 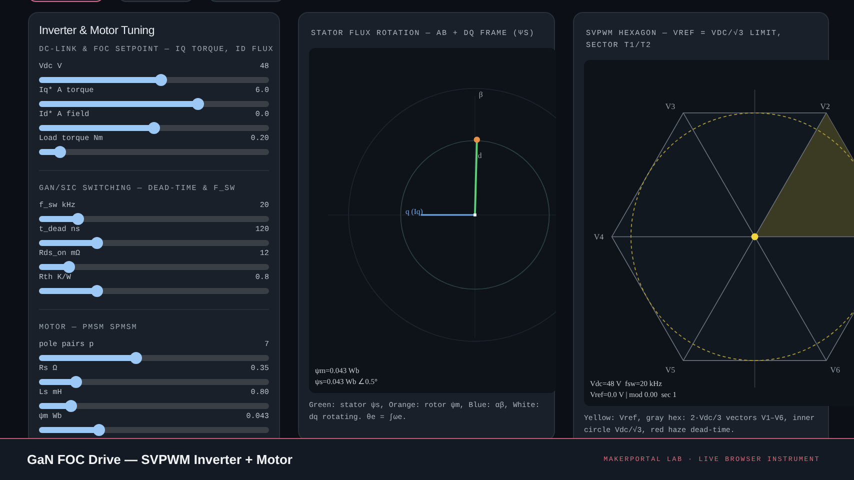 What do you see at coordinates (670, 369) in the screenshot?
I see `vector-label: V5` at bounding box center [670, 369].